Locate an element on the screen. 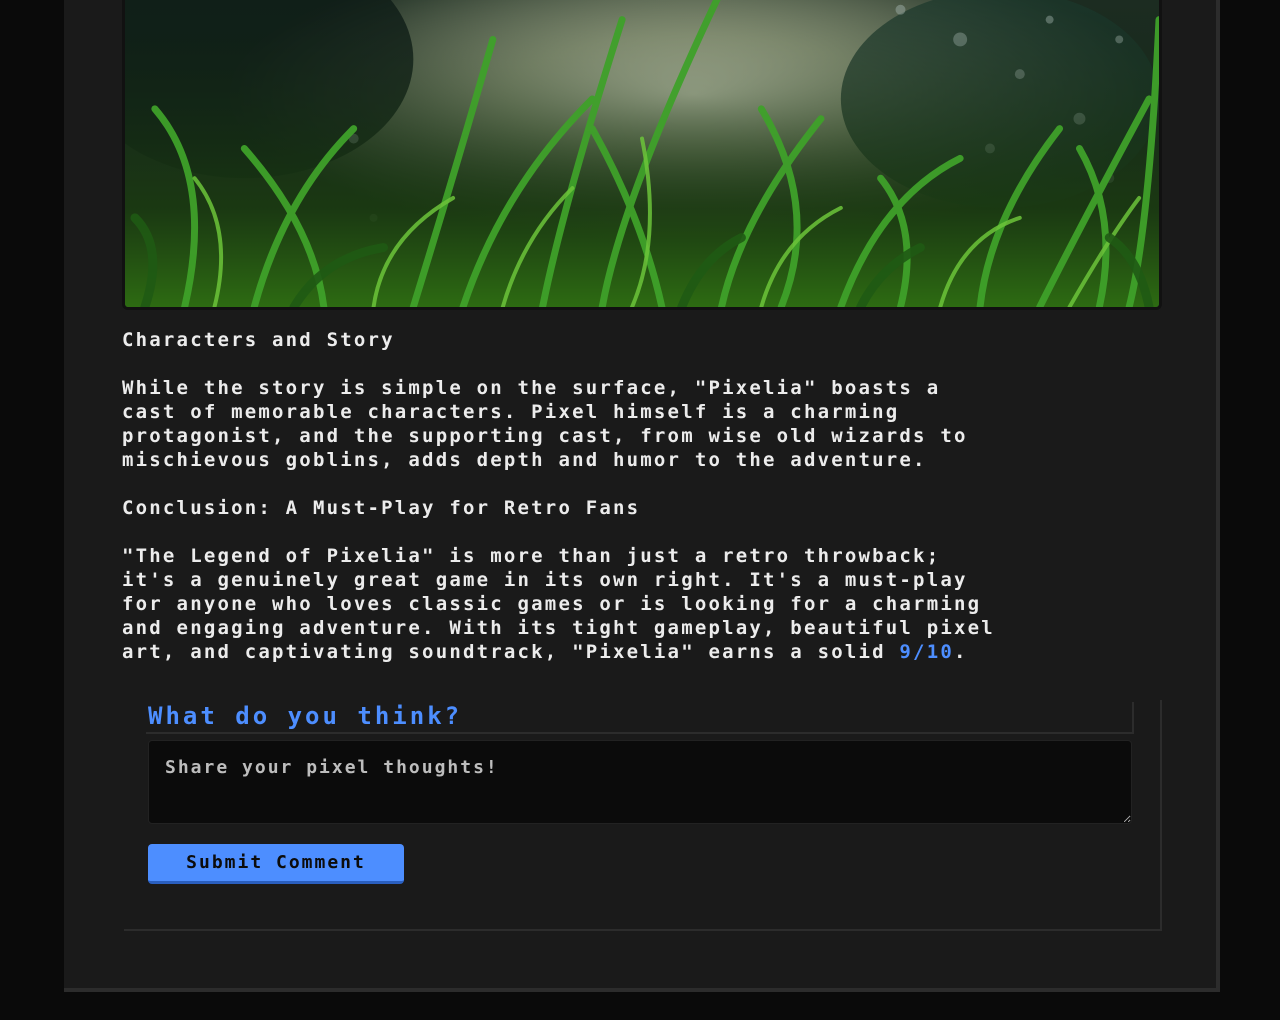 Image resolution: width=1280 pixels, height=1020 pixels. section-heading-conclusion: Conclusion: A Must-Play for Retro Fans is located at coordinates (381, 508).